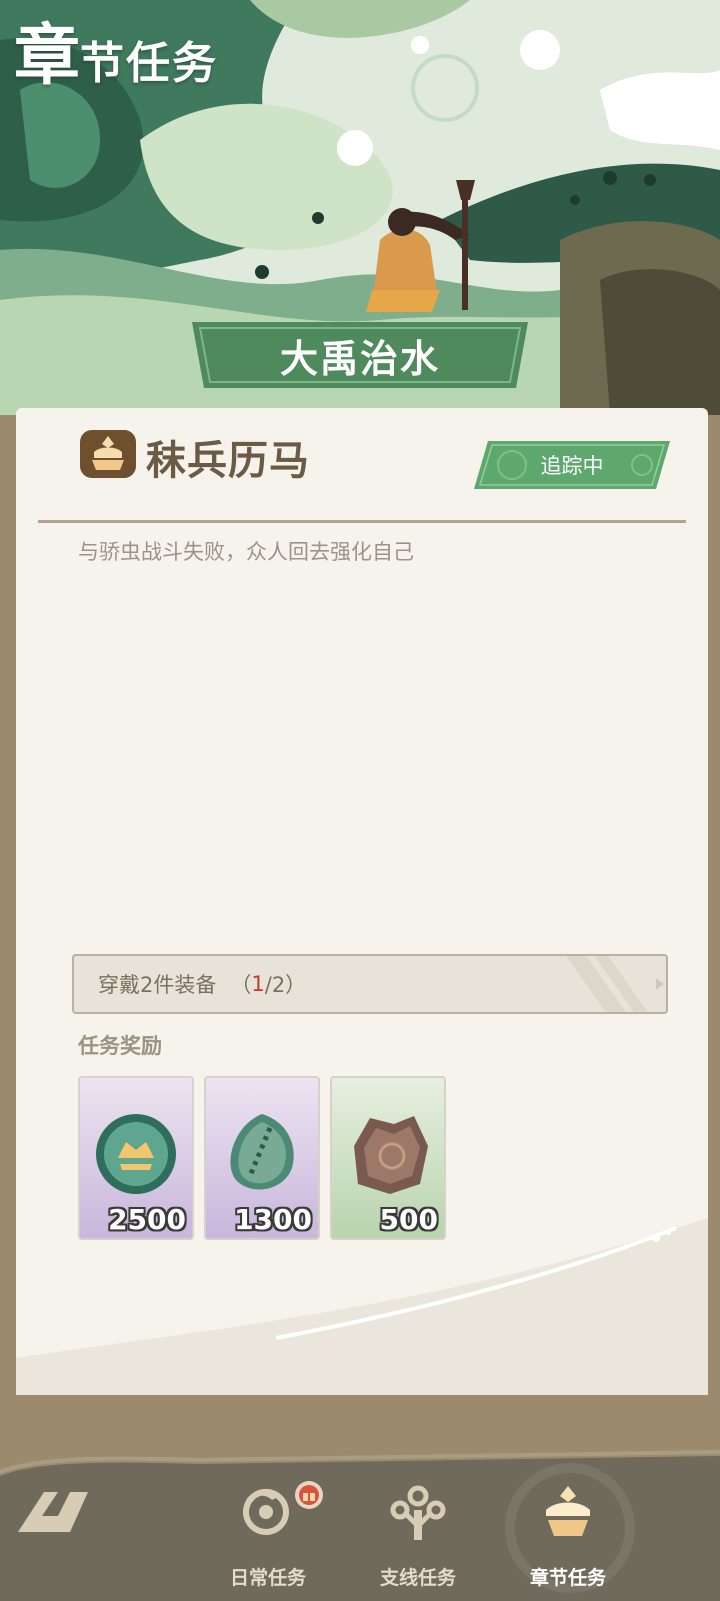 The width and height of the screenshot is (720, 1601). What do you see at coordinates (362, 521) in the screenshot?
I see `title-divider` at bounding box center [362, 521].